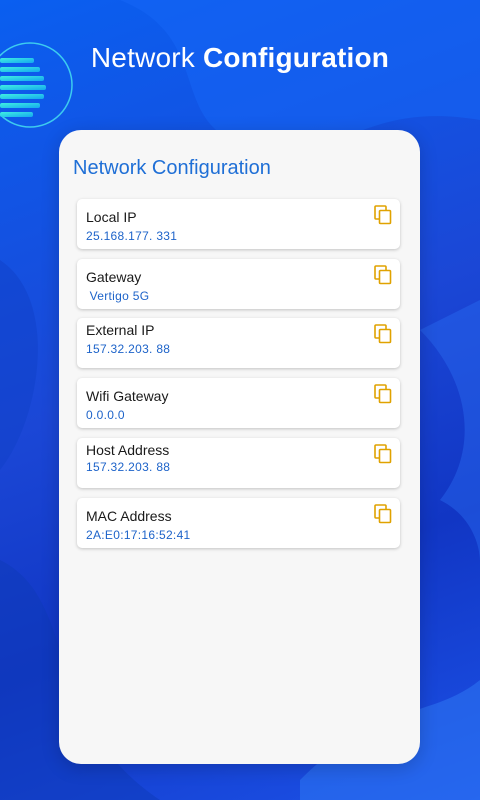  Describe the element at coordinates (238, 463) in the screenshot. I see `info-row-host-address: Host Address 157.32.203. 88` at that location.